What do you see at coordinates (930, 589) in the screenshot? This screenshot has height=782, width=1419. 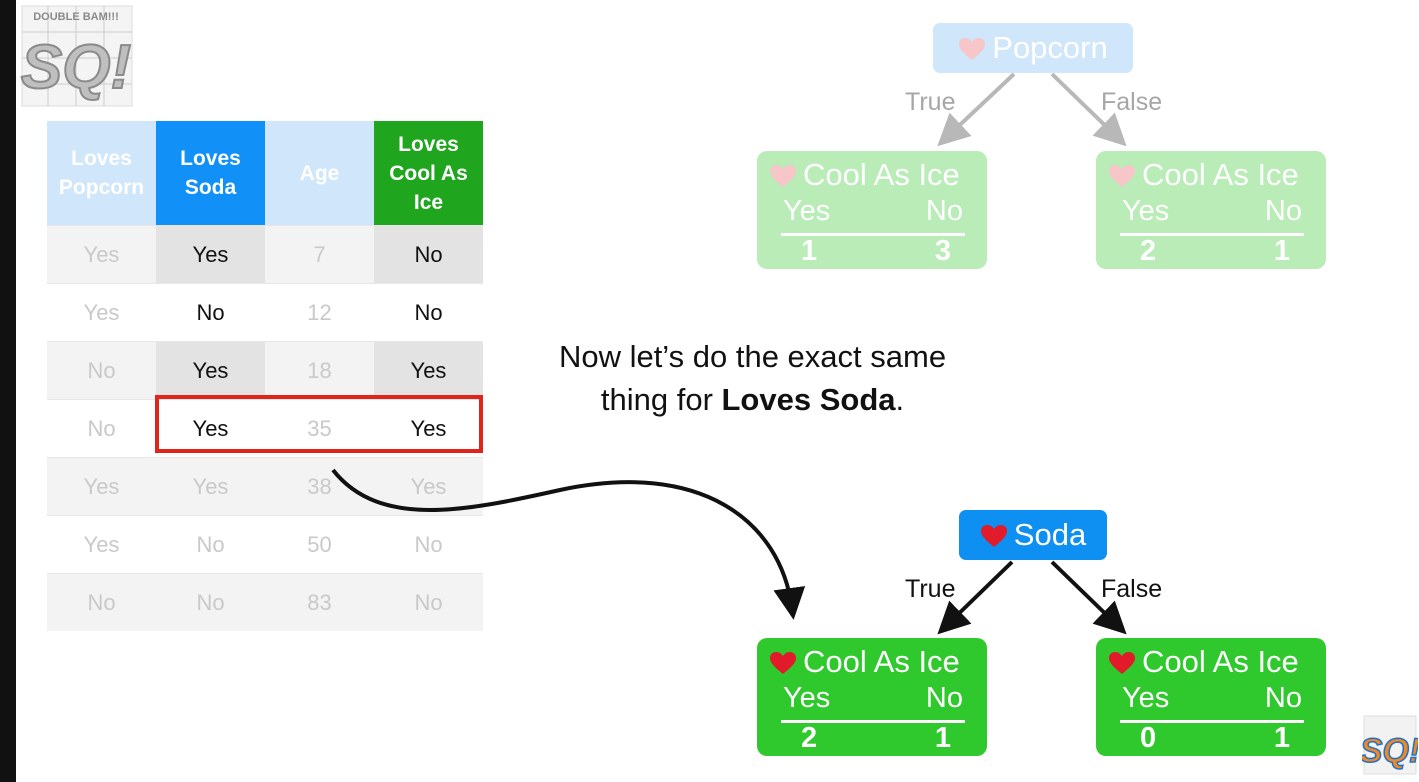 I see `soda-true-label: True` at bounding box center [930, 589].